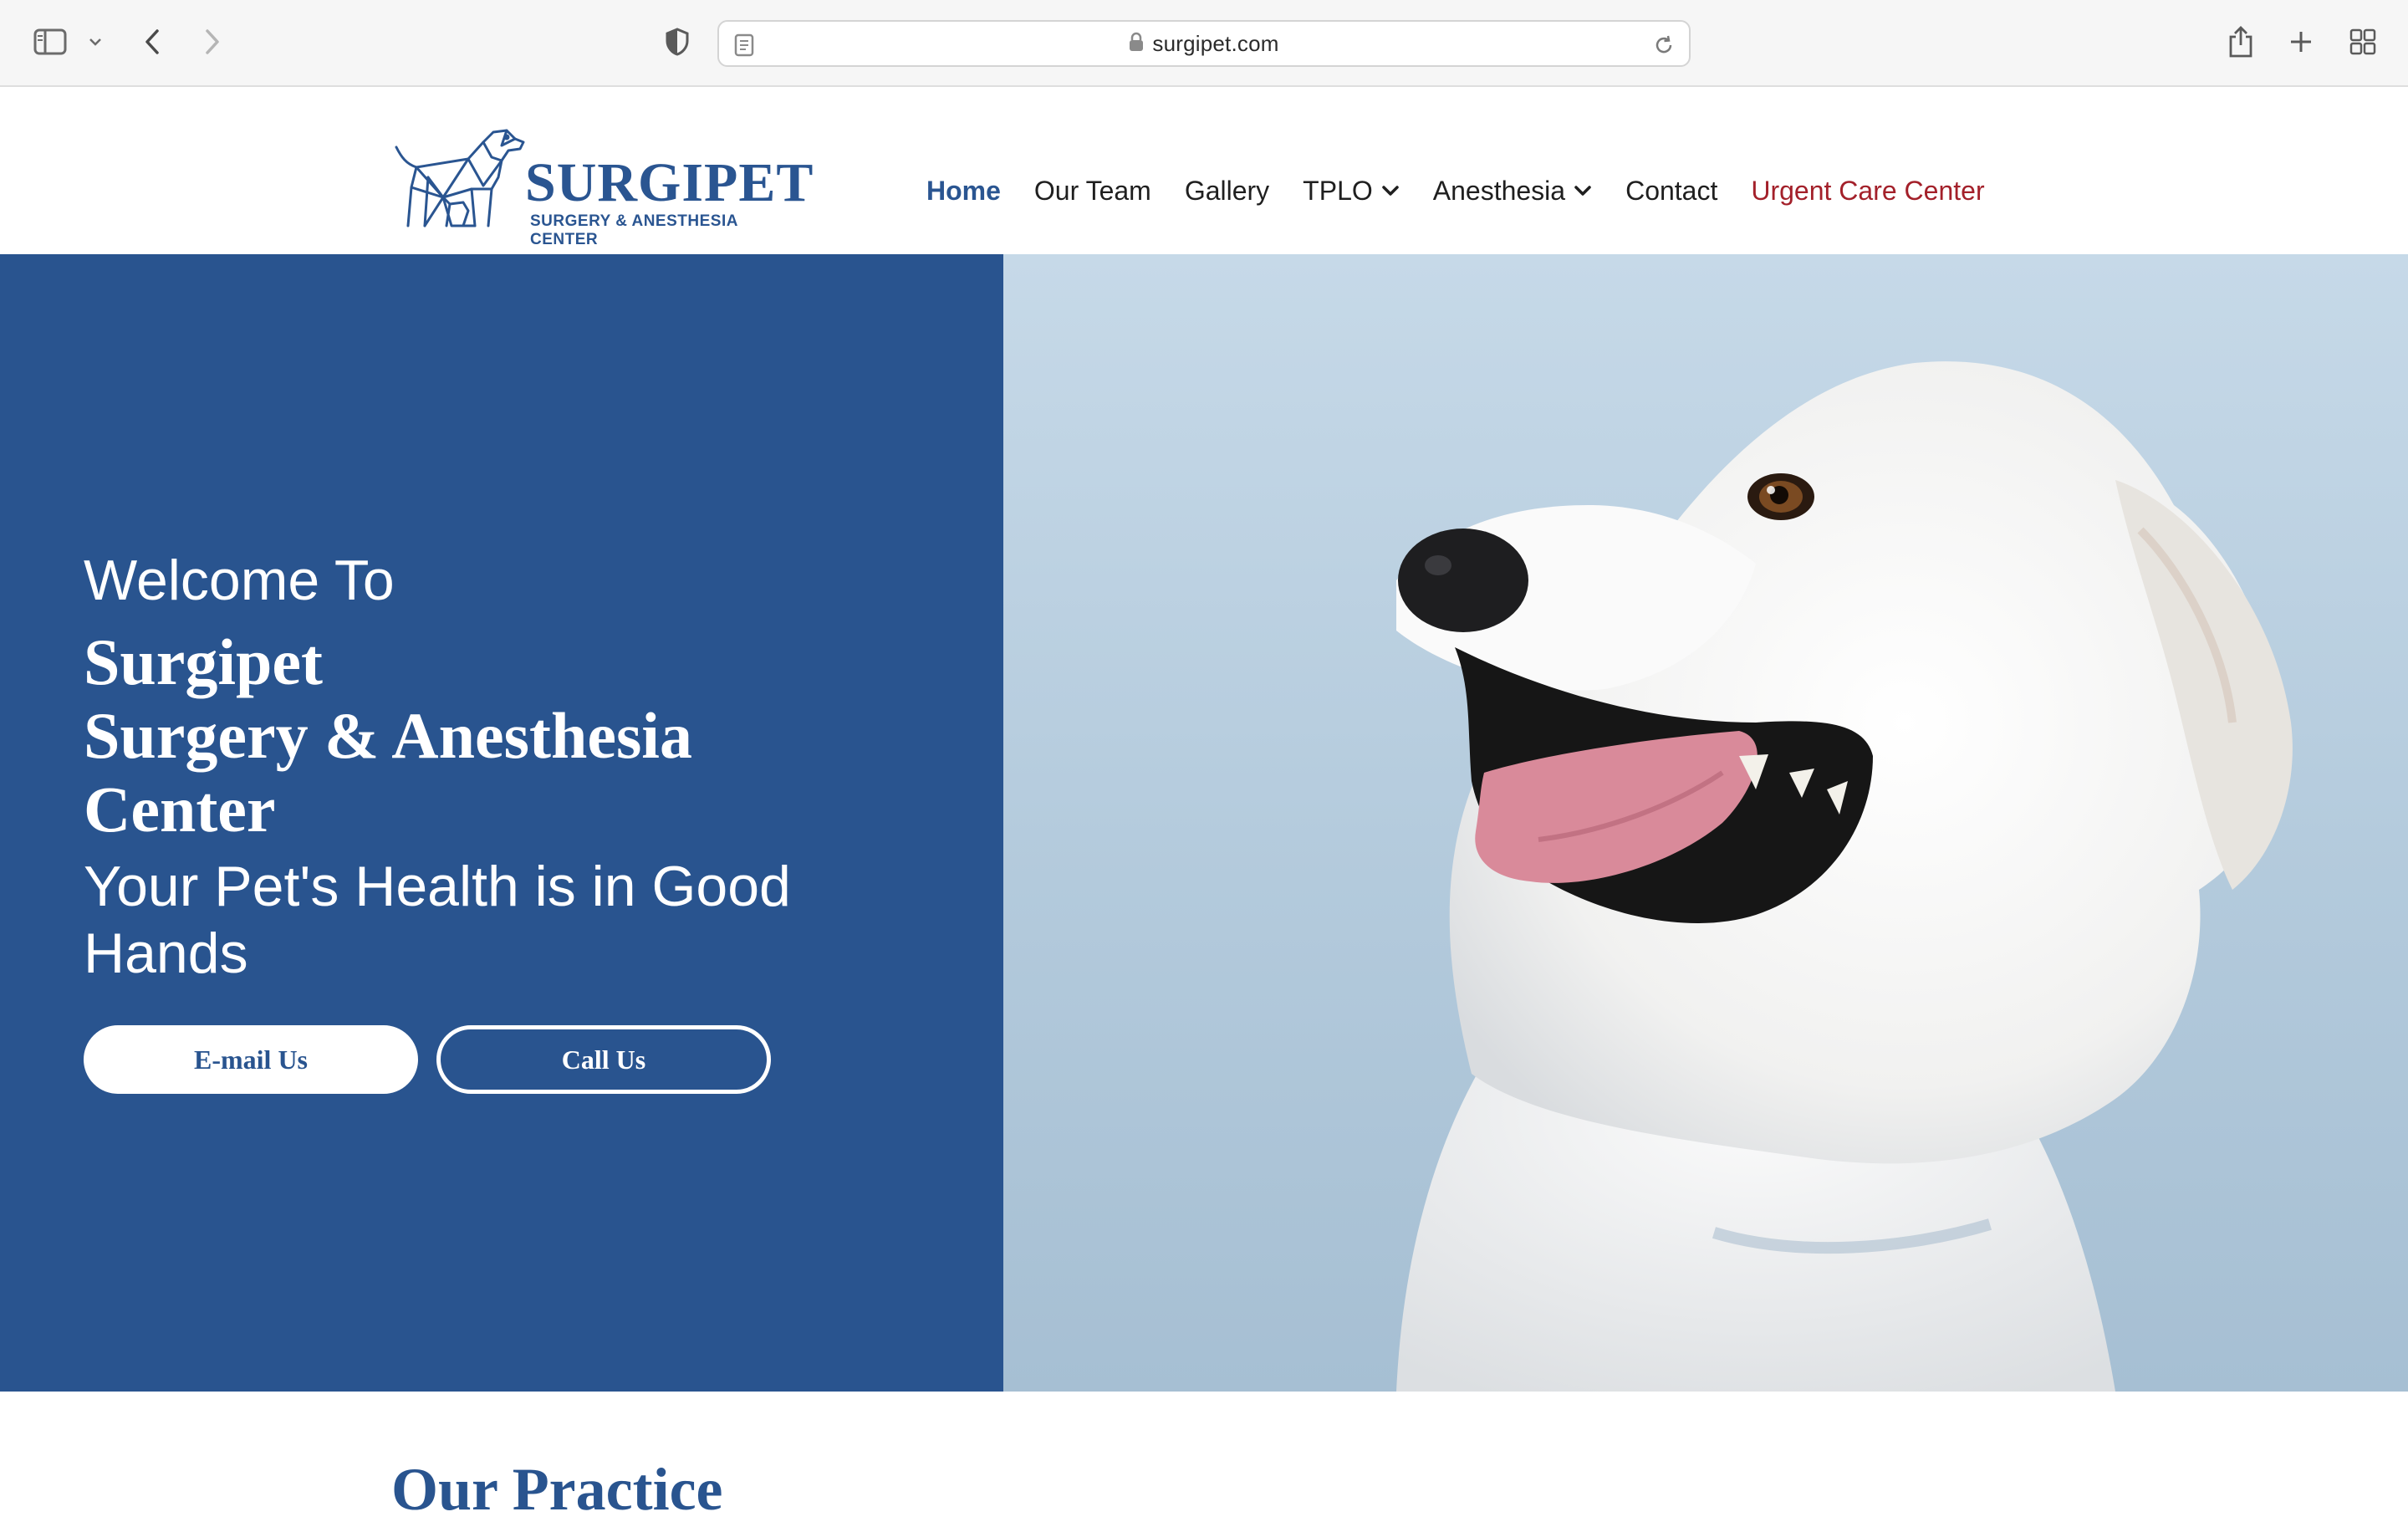 This screenshot has height=1527, width=2408. Describe the element at coordinates (213, 42) in the screenshot. I see `forward-arrow-icon` at that location.